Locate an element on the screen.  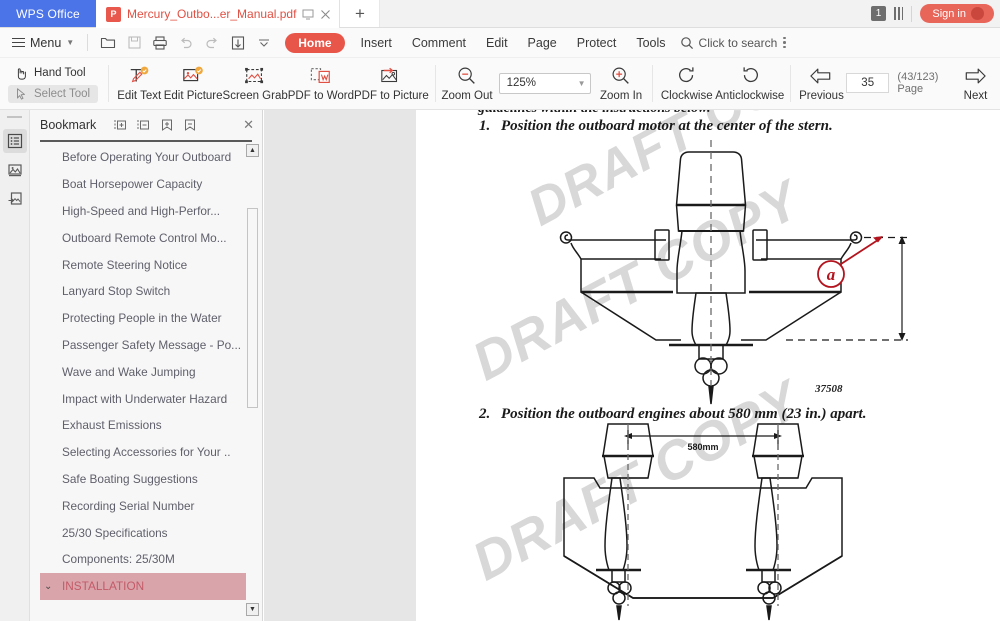
bookmark-scrollbar: ▲ ▼ is located at coordinates (252, 380).